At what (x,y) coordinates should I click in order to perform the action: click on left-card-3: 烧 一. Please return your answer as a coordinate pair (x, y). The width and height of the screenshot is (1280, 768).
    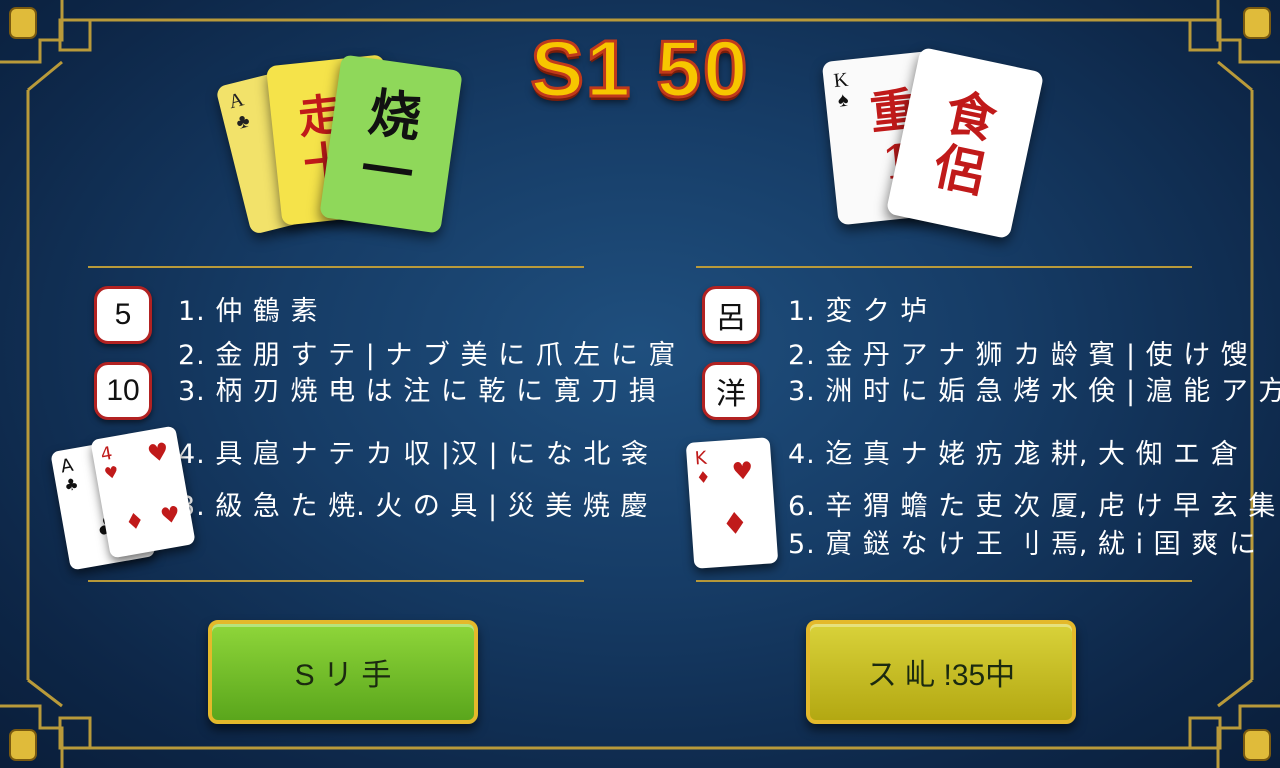
    Looking at the image, I should click on (391, 144).